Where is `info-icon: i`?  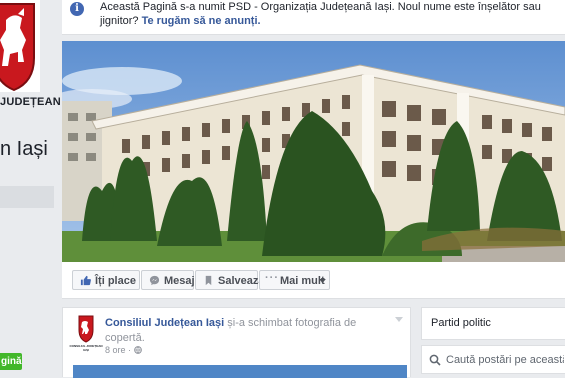
info-icon: i is located at coordinates (77, 9).